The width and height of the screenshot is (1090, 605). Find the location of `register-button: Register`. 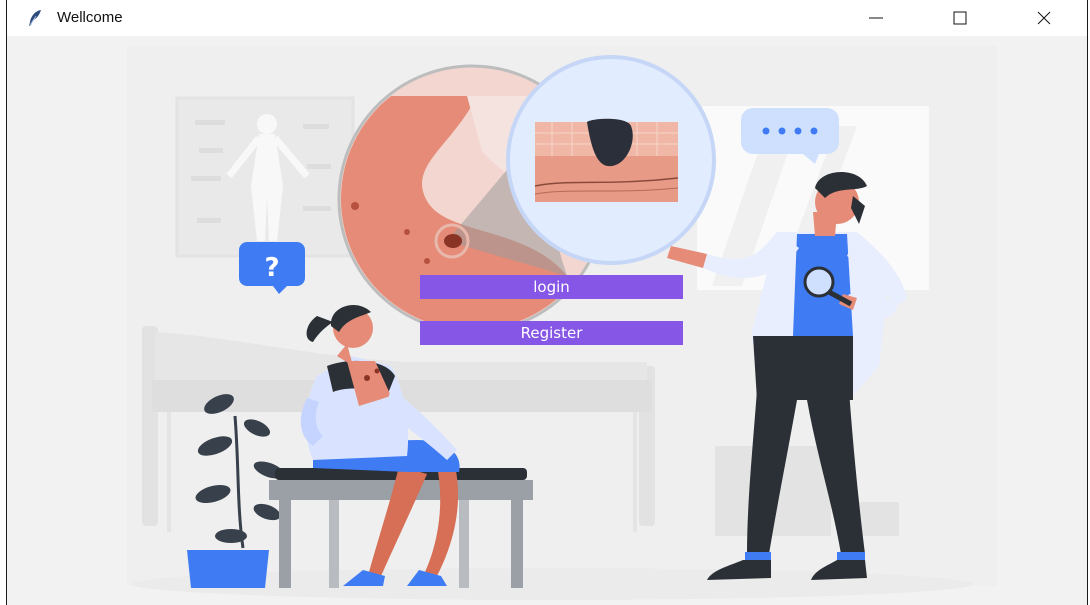

register-button: Register is located at coordinates (551, 333).